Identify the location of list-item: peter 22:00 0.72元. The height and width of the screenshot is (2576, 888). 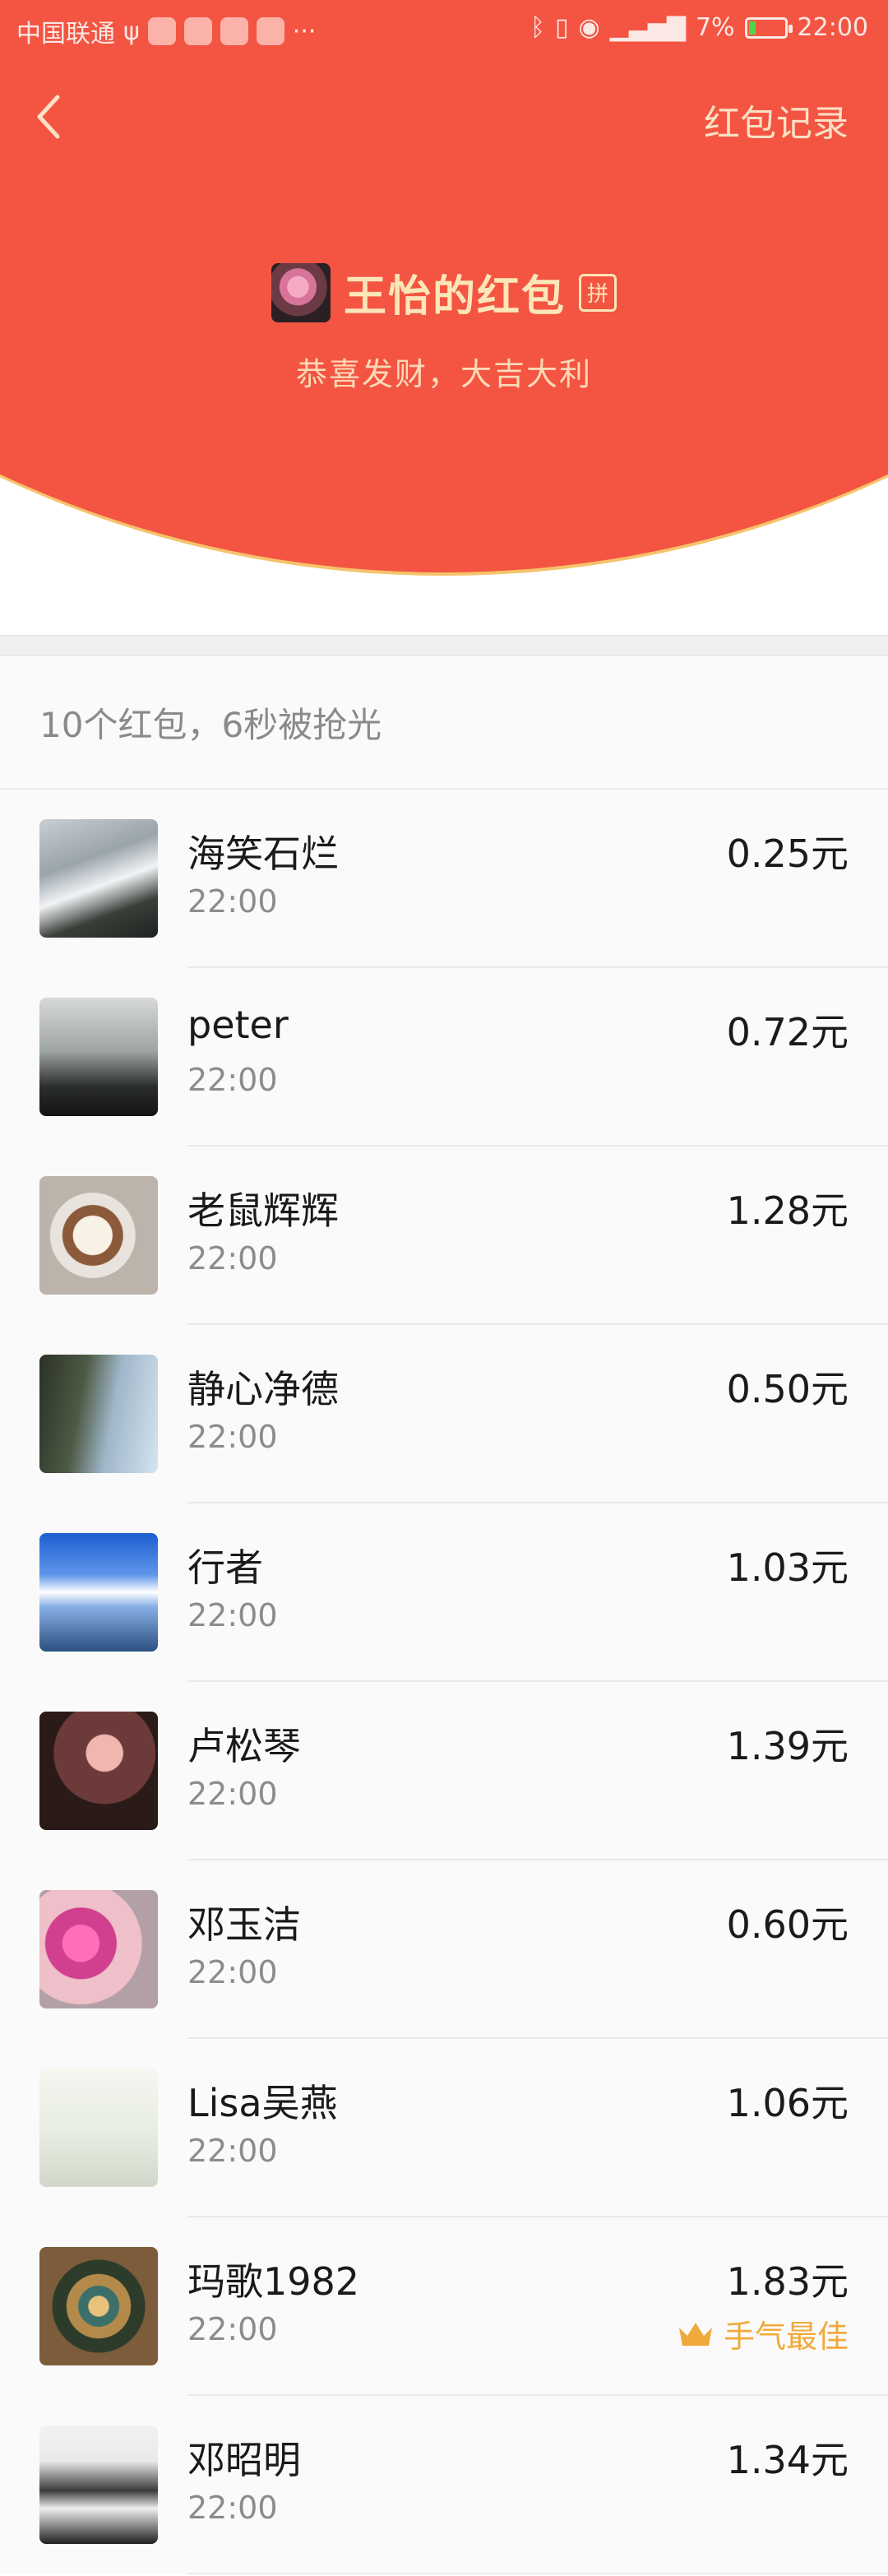
(444, 1057).